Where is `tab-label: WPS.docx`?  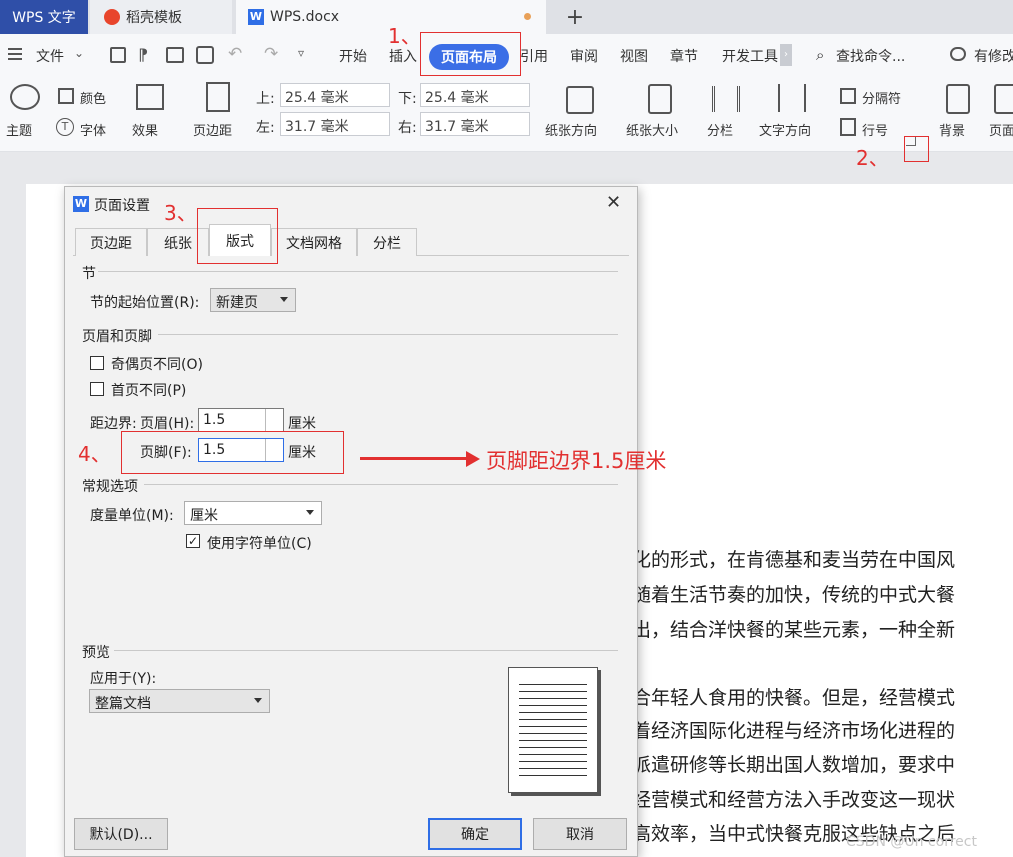
tab-label: WPS.docx is located at coordinates (305, 17).